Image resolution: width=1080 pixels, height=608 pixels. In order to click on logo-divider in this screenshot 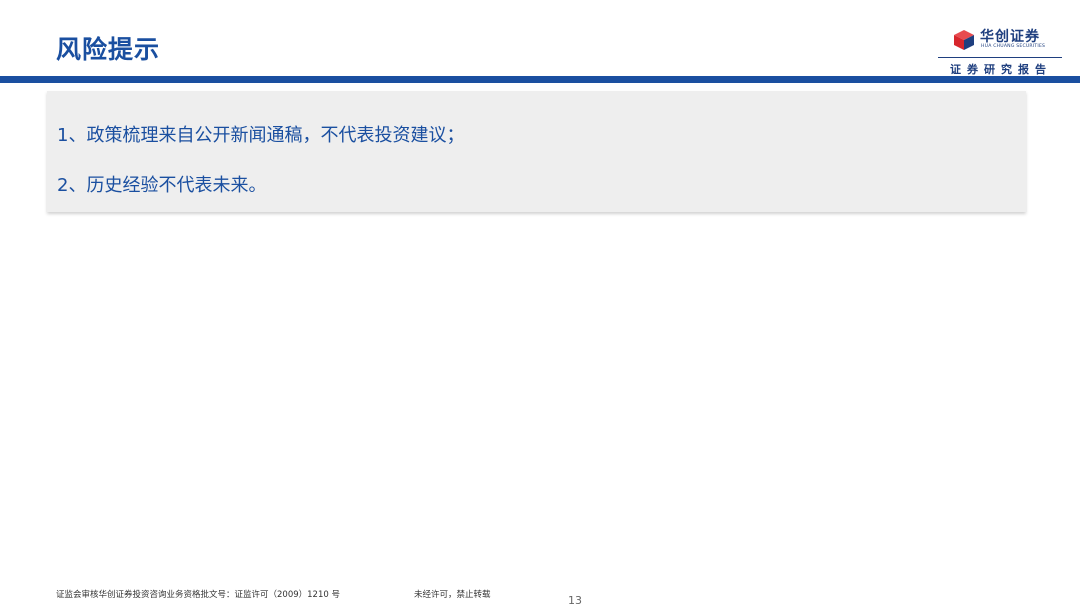, I will do `click(1000, 57)`.